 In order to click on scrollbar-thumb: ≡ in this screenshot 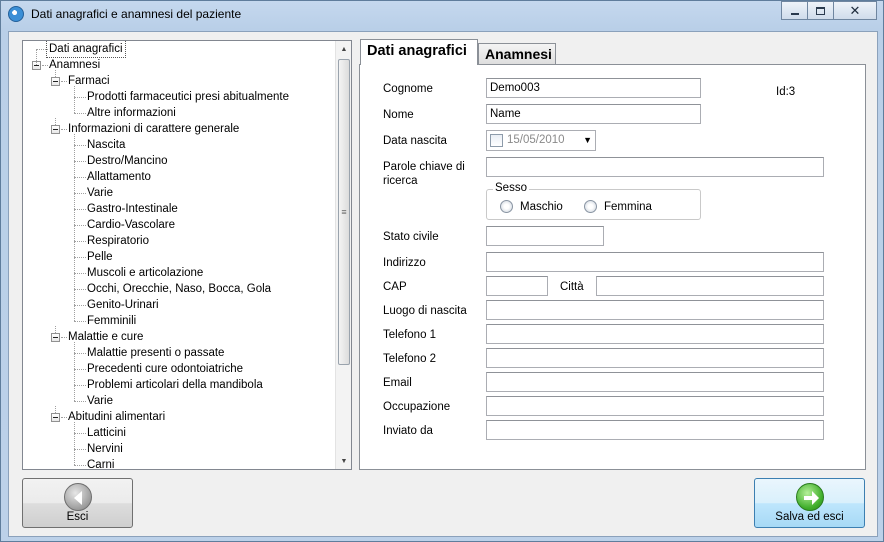, I will do `click(344, 212)`.